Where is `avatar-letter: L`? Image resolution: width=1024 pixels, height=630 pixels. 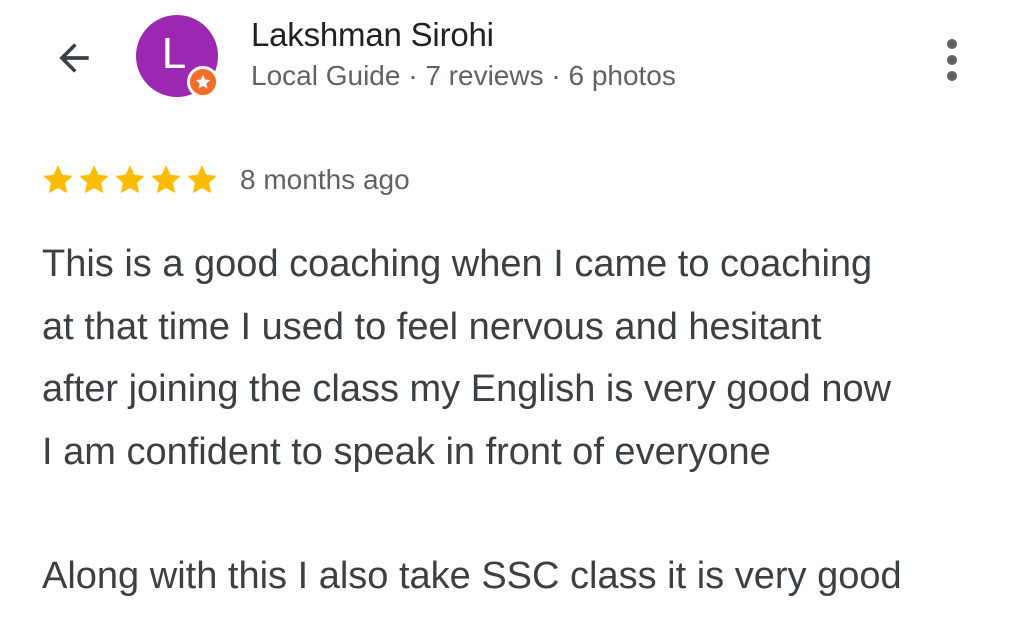 avatar-letter: L is located at coordinates (174, 53).